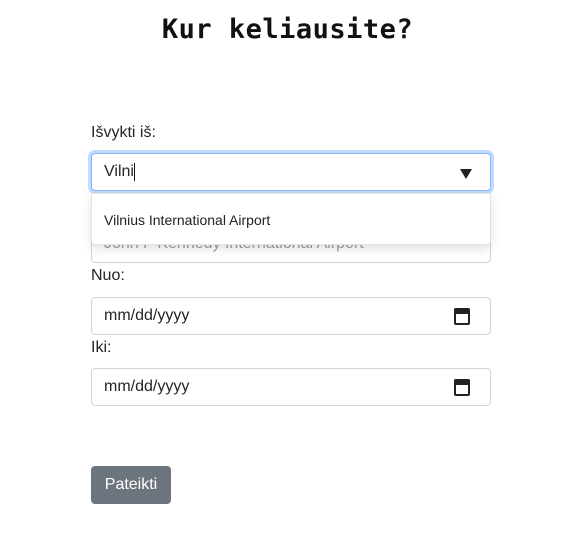 The image size is (575, 538). Describe the element at coordinates (131, 485) in the screenshot. I see `submit-button: Pateikti` at that location.